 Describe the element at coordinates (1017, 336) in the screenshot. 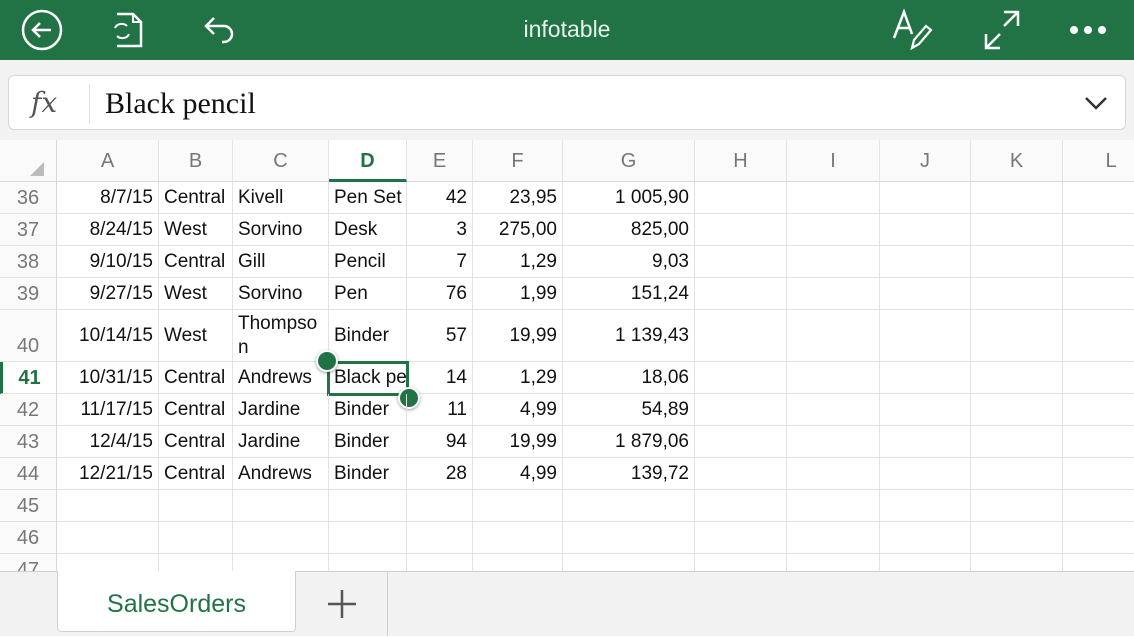

I see `cell-k40` at that location.